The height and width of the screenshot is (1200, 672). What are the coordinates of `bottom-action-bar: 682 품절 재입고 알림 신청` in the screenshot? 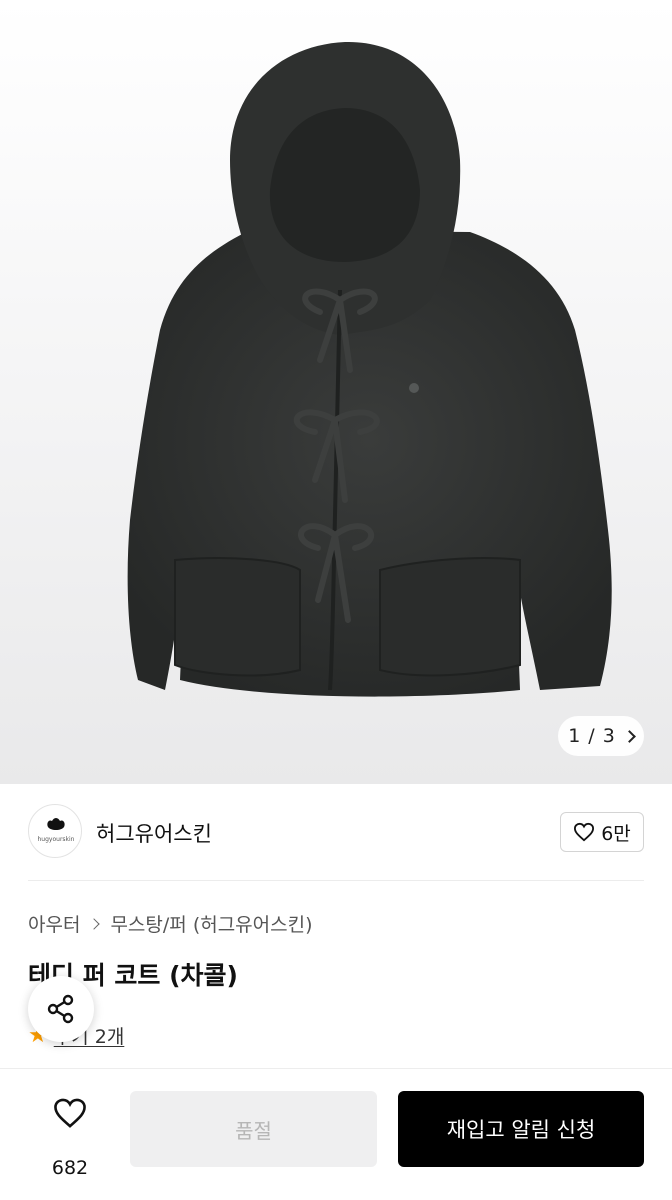 It's located at (336, 1134).